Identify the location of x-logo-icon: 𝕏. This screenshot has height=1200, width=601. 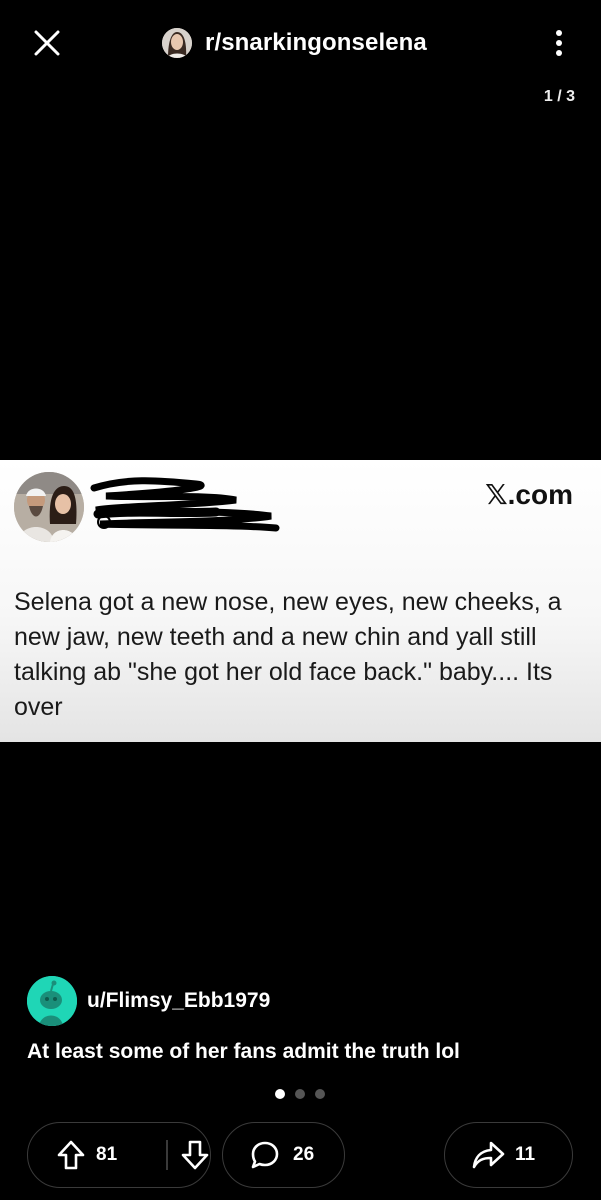
(496, 494).